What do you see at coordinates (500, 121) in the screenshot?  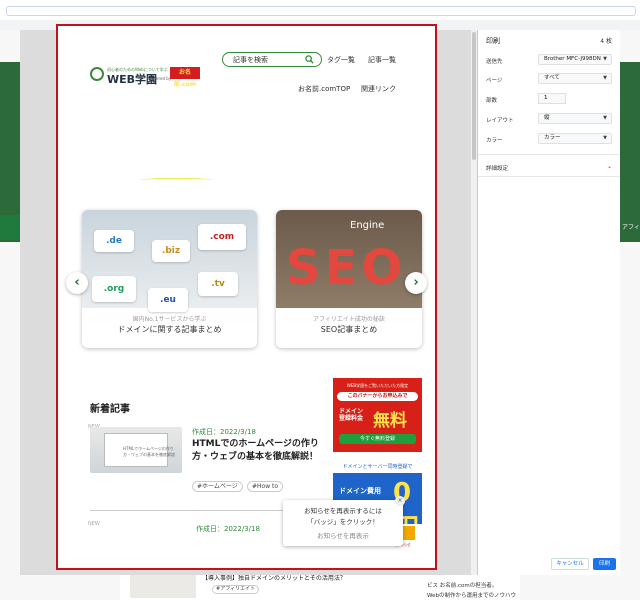 I see `layout-label: レイアウト` at bounding box center [500, 121].